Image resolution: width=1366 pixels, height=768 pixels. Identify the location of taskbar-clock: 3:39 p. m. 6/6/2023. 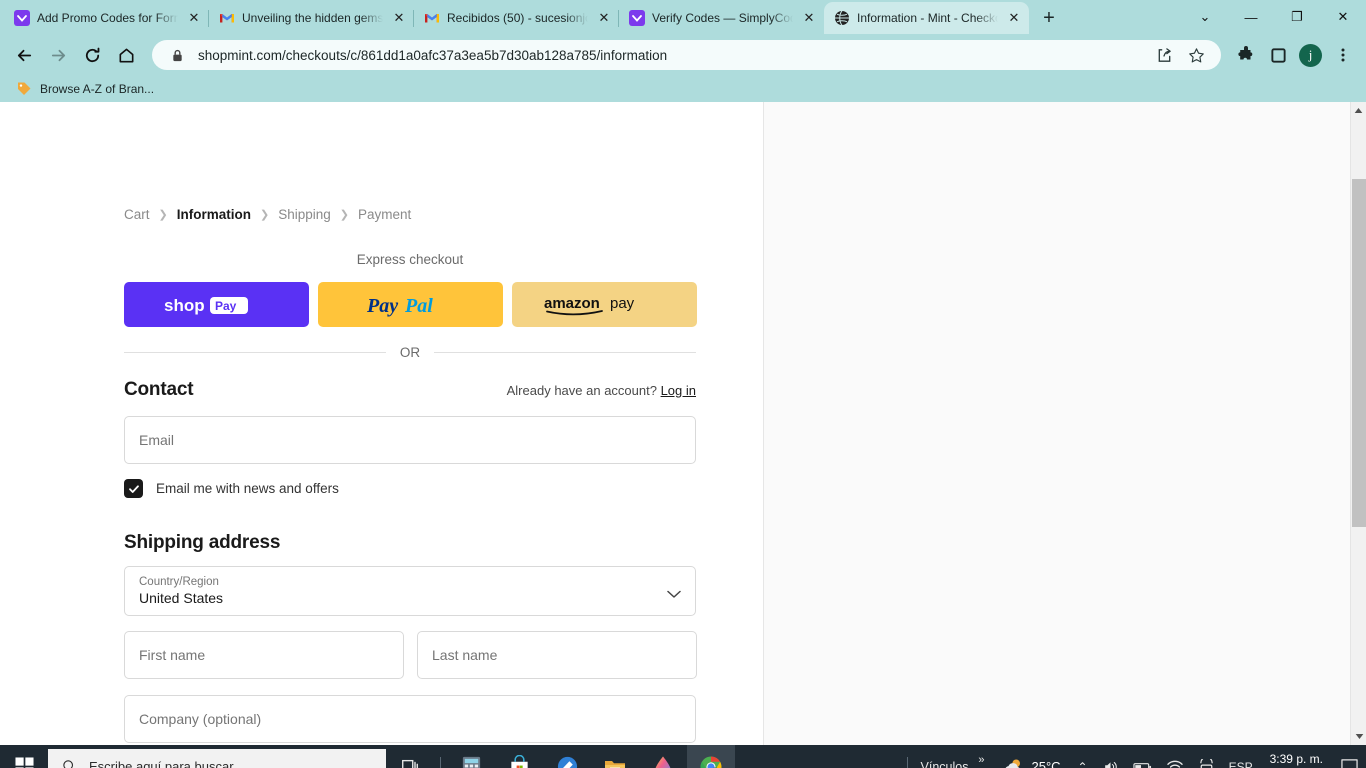
(1296, 756).